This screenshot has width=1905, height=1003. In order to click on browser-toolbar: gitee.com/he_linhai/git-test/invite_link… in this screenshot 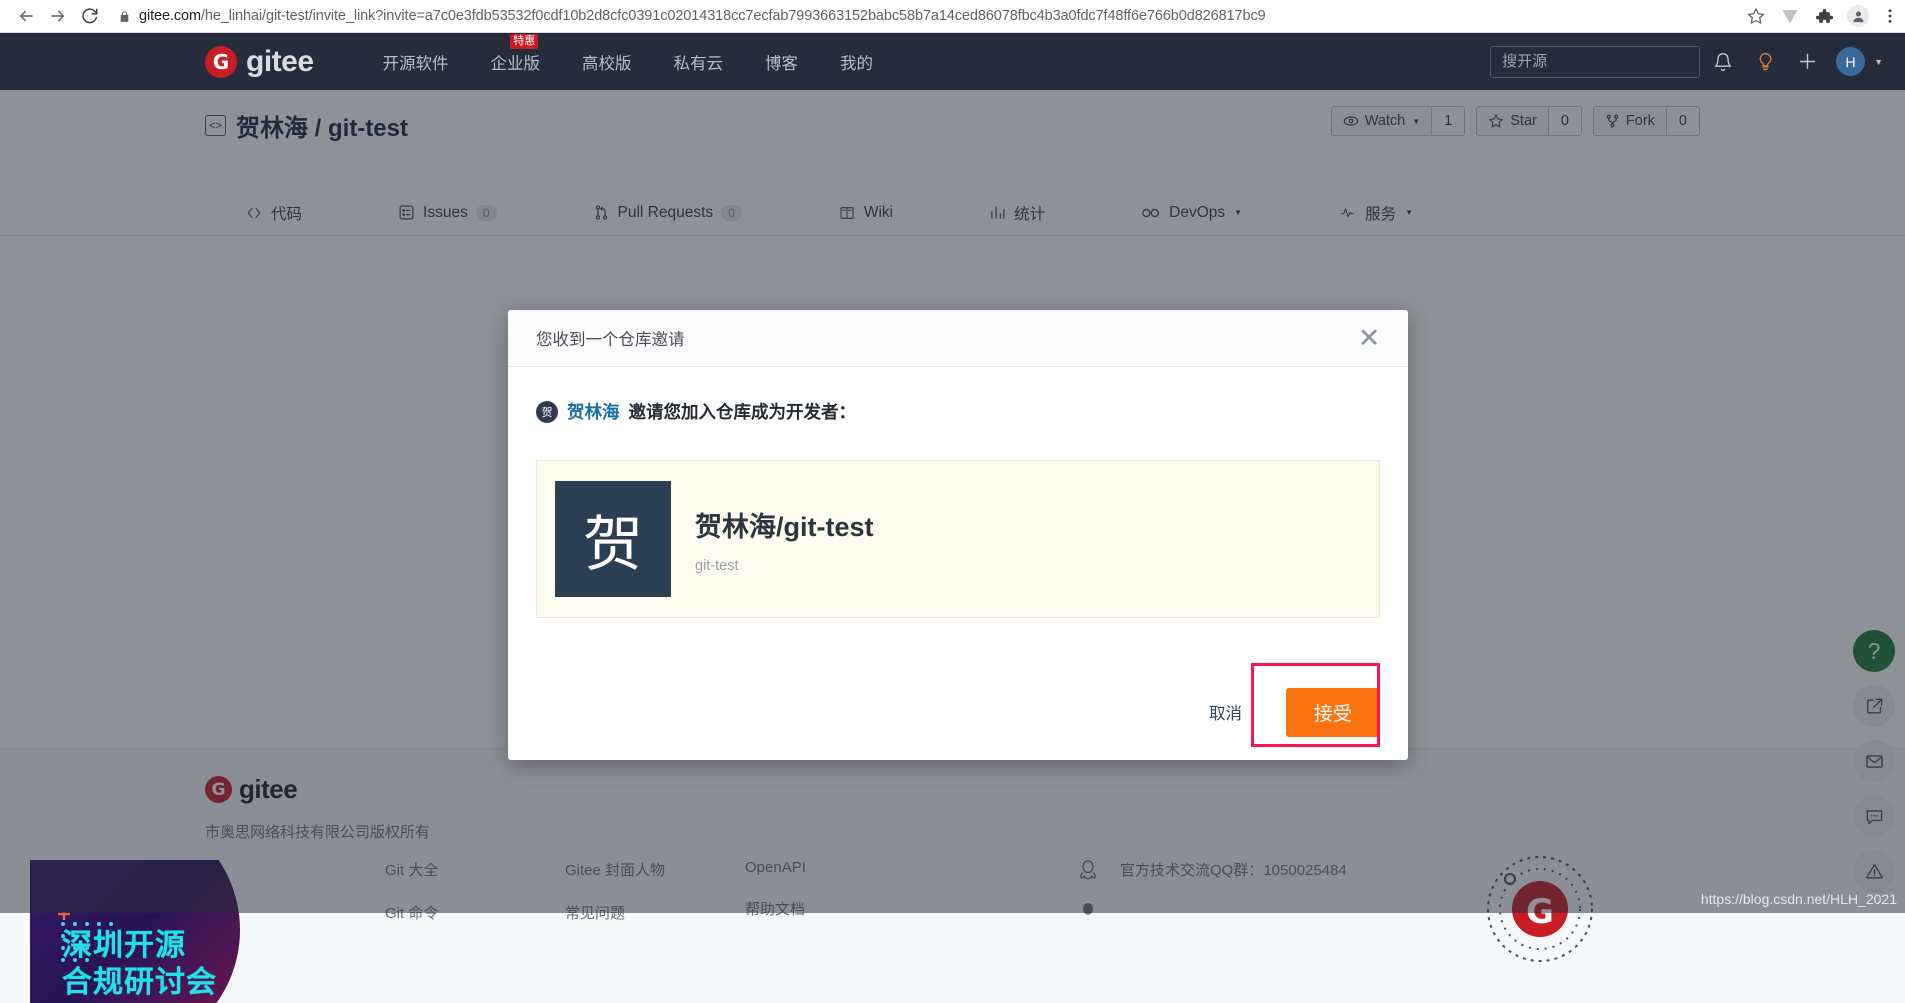, I will do `click(952, 16)`.